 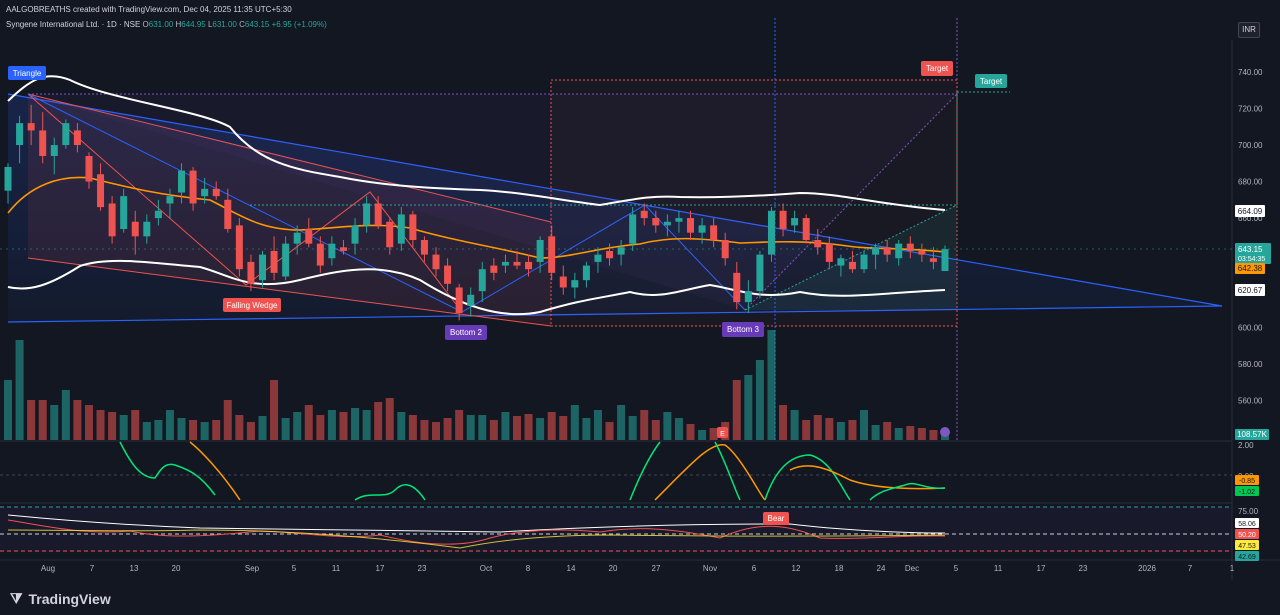 I want to click on label-bottom-2: Bottom 2, so click(x=466, y=332).